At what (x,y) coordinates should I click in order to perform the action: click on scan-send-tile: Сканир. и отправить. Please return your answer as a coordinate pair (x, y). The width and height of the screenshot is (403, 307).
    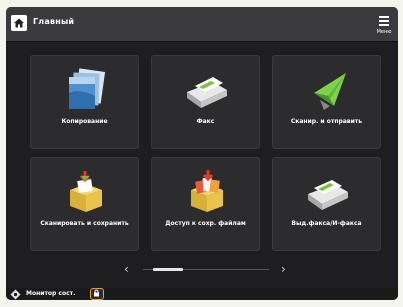
    Looking at the image, I should click on (326, 102).